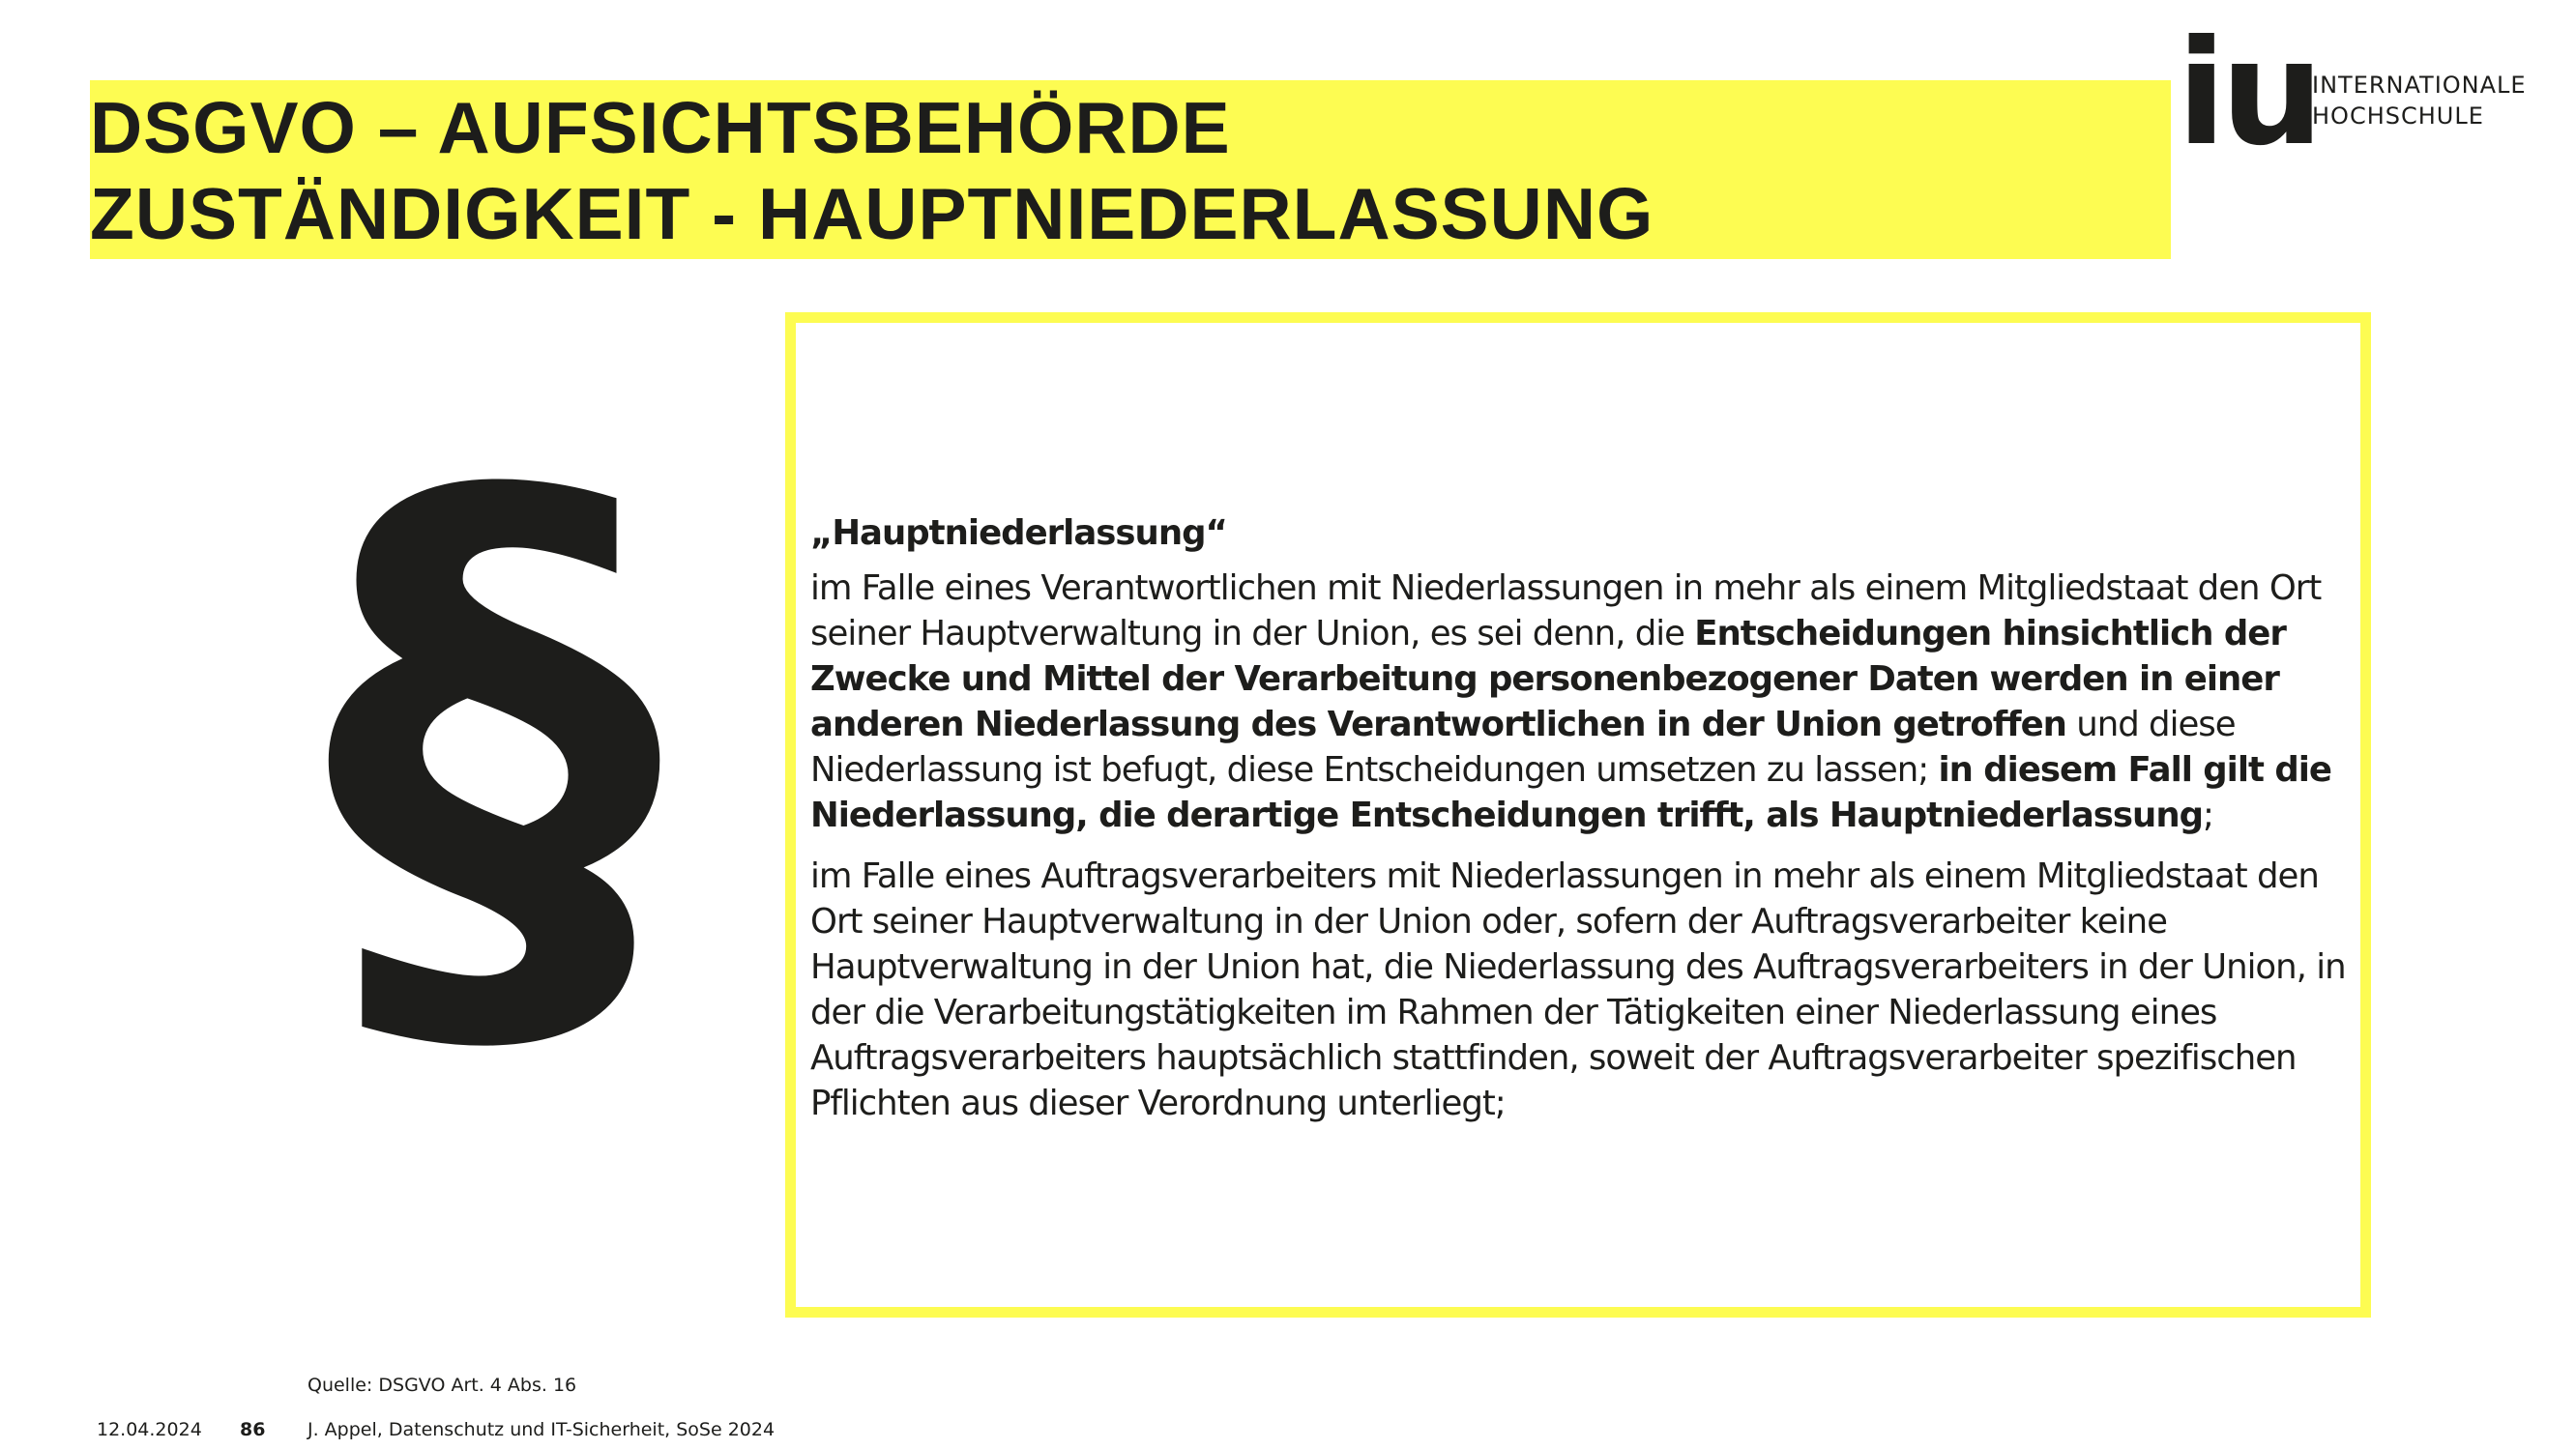 Image resolution: width=2576 pixels, height=1450 pixels. I want to click on logo-mark: iu, so click(2250, 94).